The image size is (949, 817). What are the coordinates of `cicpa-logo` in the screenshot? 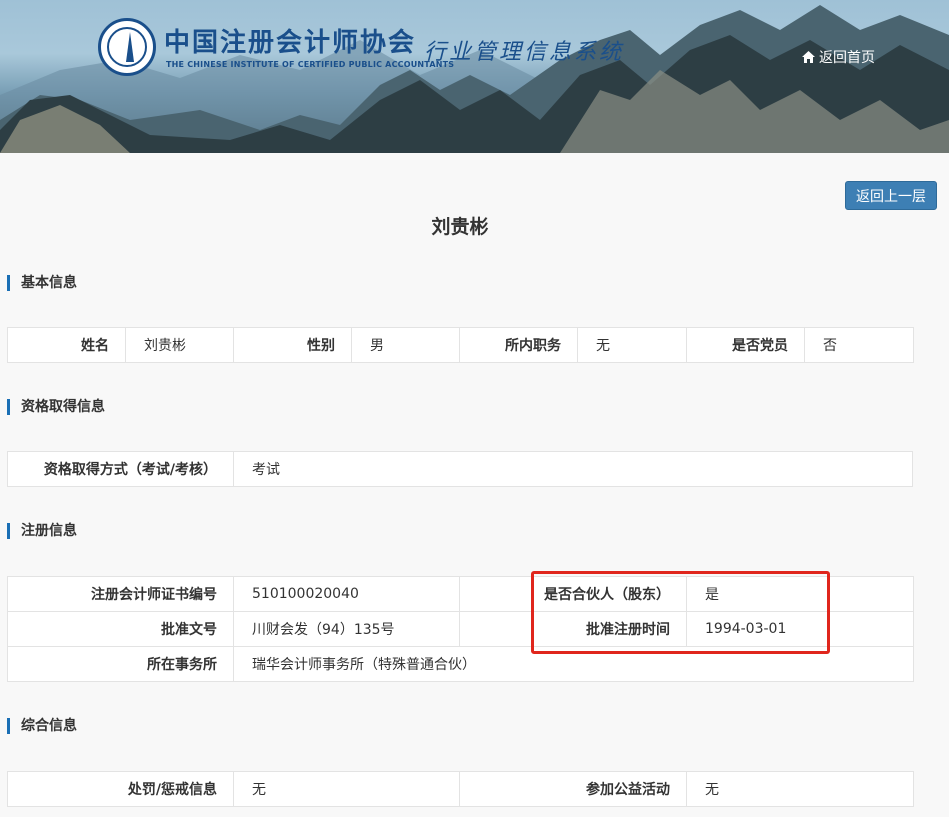 It's located at (127, 47).